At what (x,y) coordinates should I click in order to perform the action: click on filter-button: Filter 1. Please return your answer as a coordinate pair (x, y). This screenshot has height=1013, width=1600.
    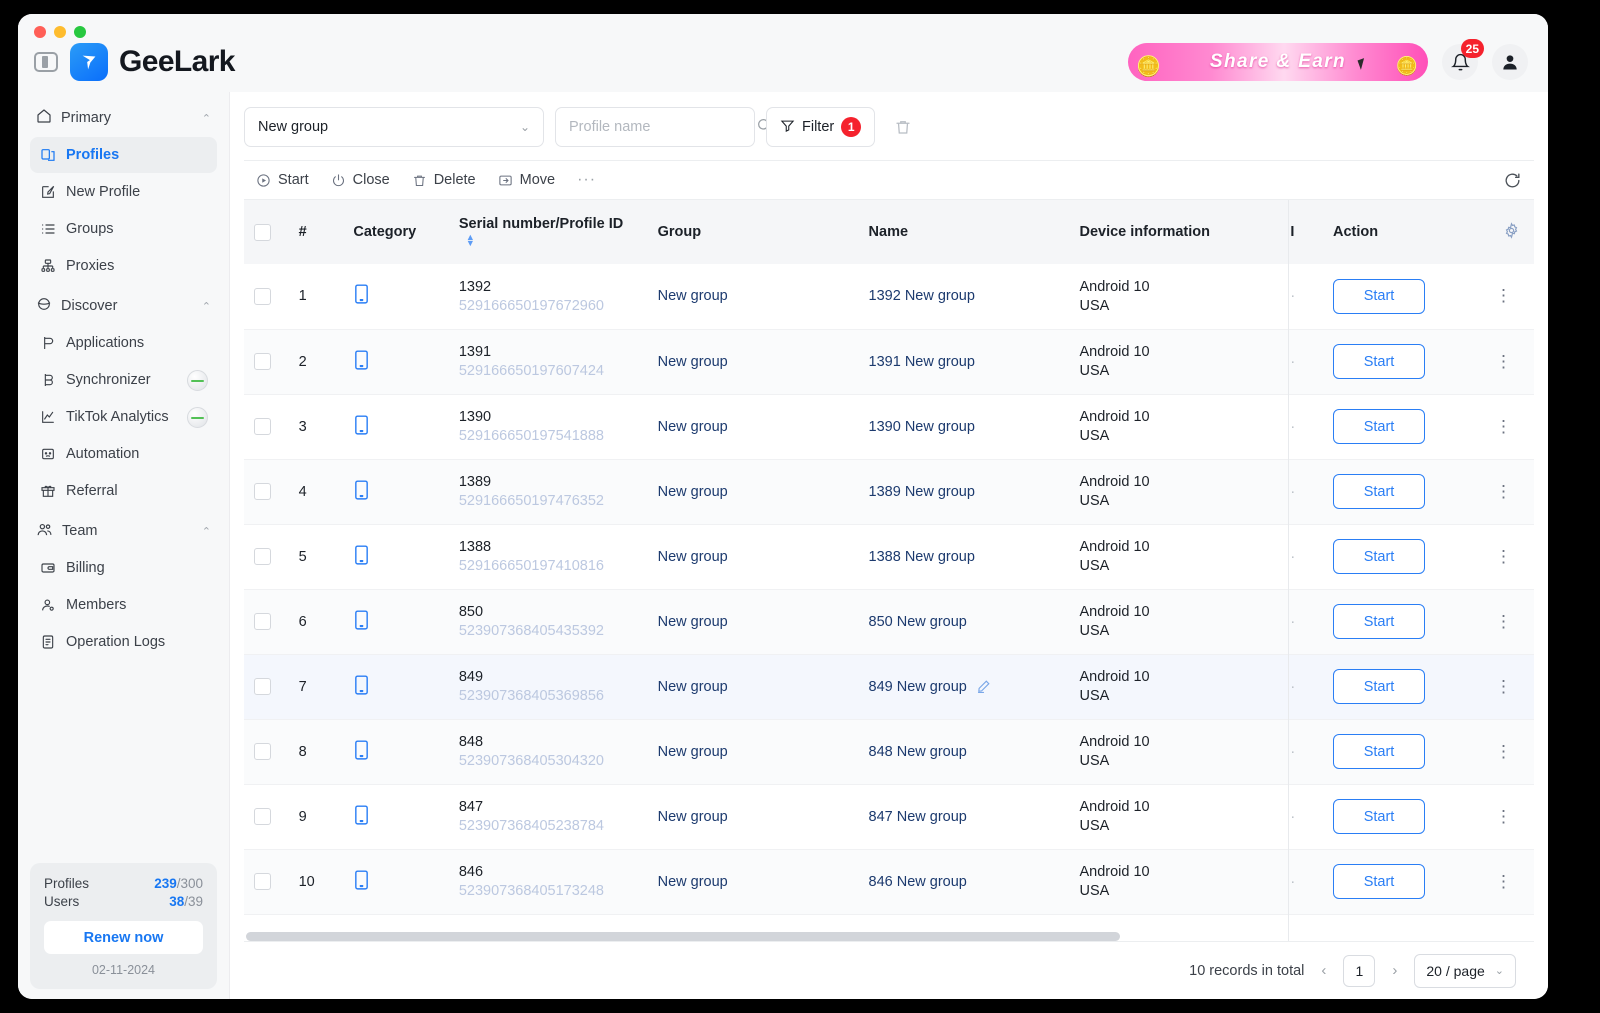
    Looking at the image, I should click on (821, 127).